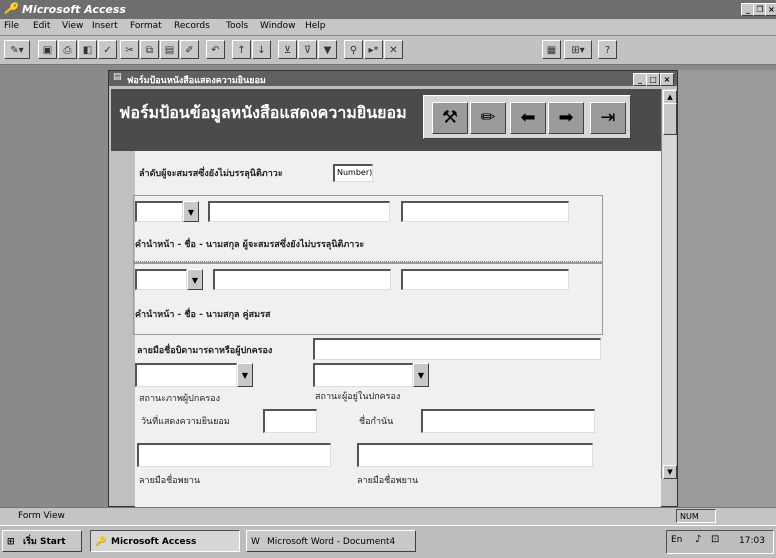 The width and height of the screenshot is (776, 558). I want to click on background-window, so click(727, 288).